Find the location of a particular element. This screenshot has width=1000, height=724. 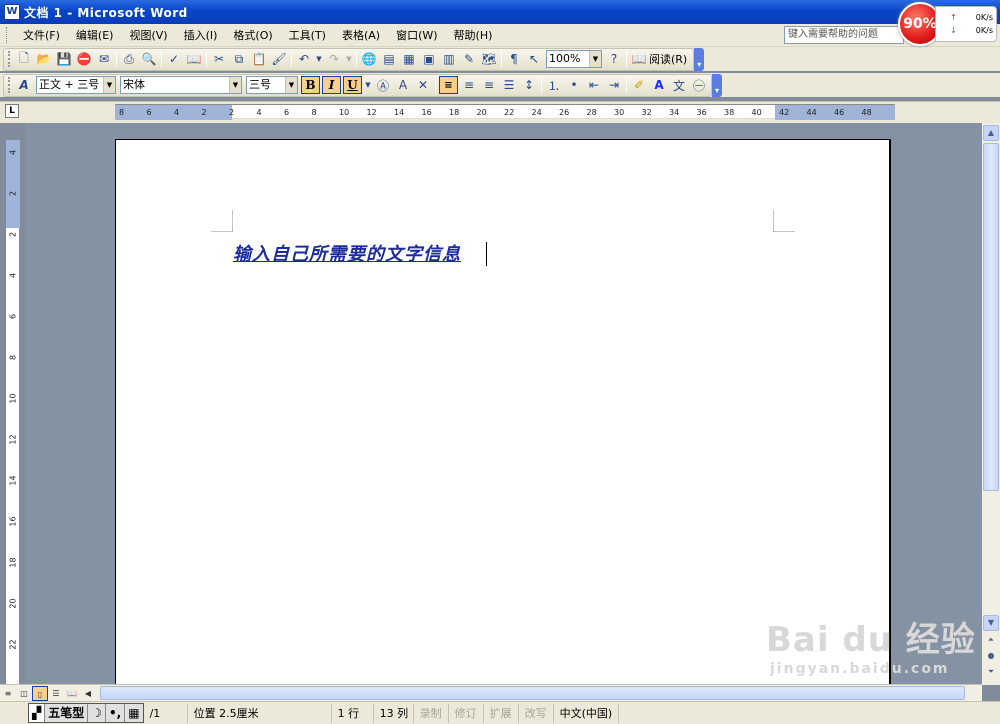

print-icon: ⎙ is located at coordinates (129, 59).